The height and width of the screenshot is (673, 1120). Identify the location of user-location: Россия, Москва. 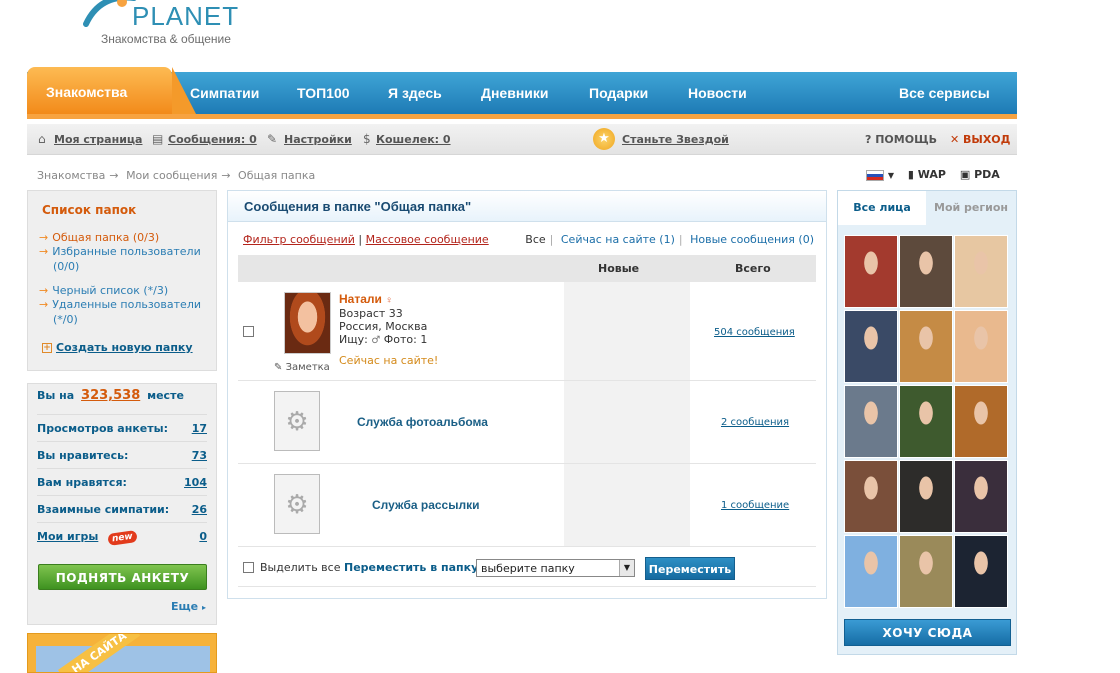
(383, 326).